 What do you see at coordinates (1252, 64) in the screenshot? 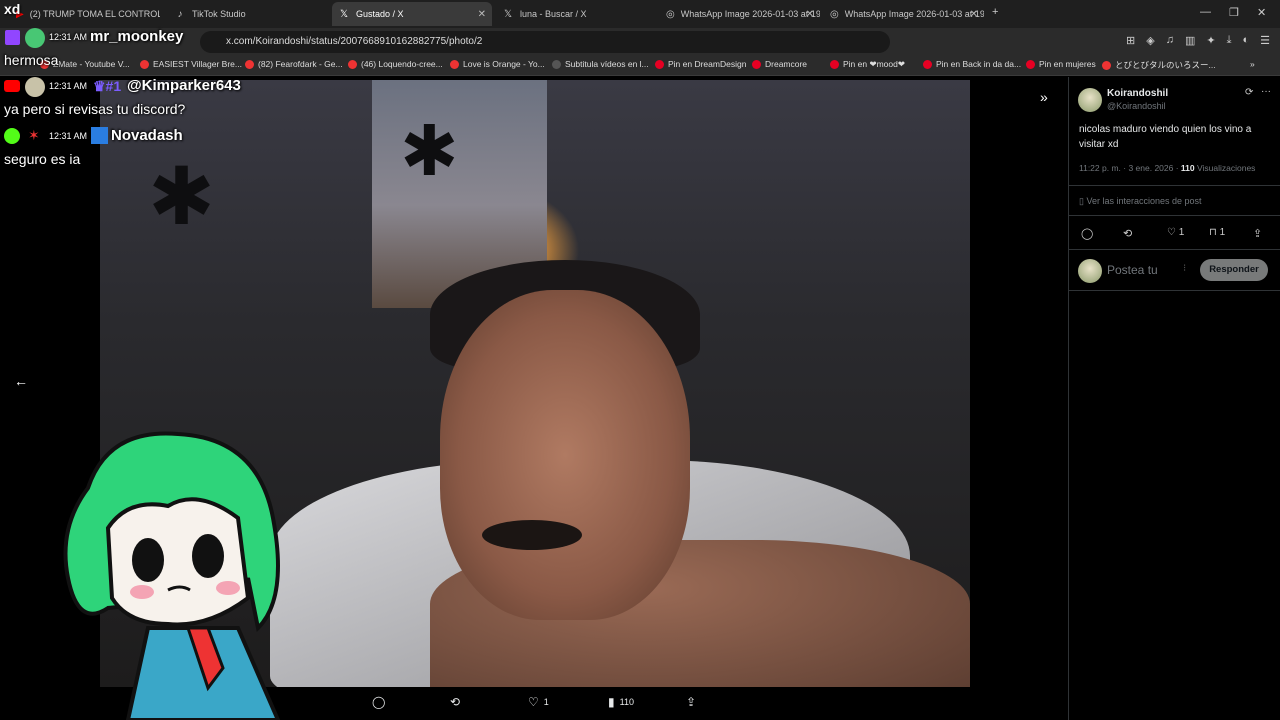
I see `more-bookmarks-icon: »` at bounding box center [1252, 64].